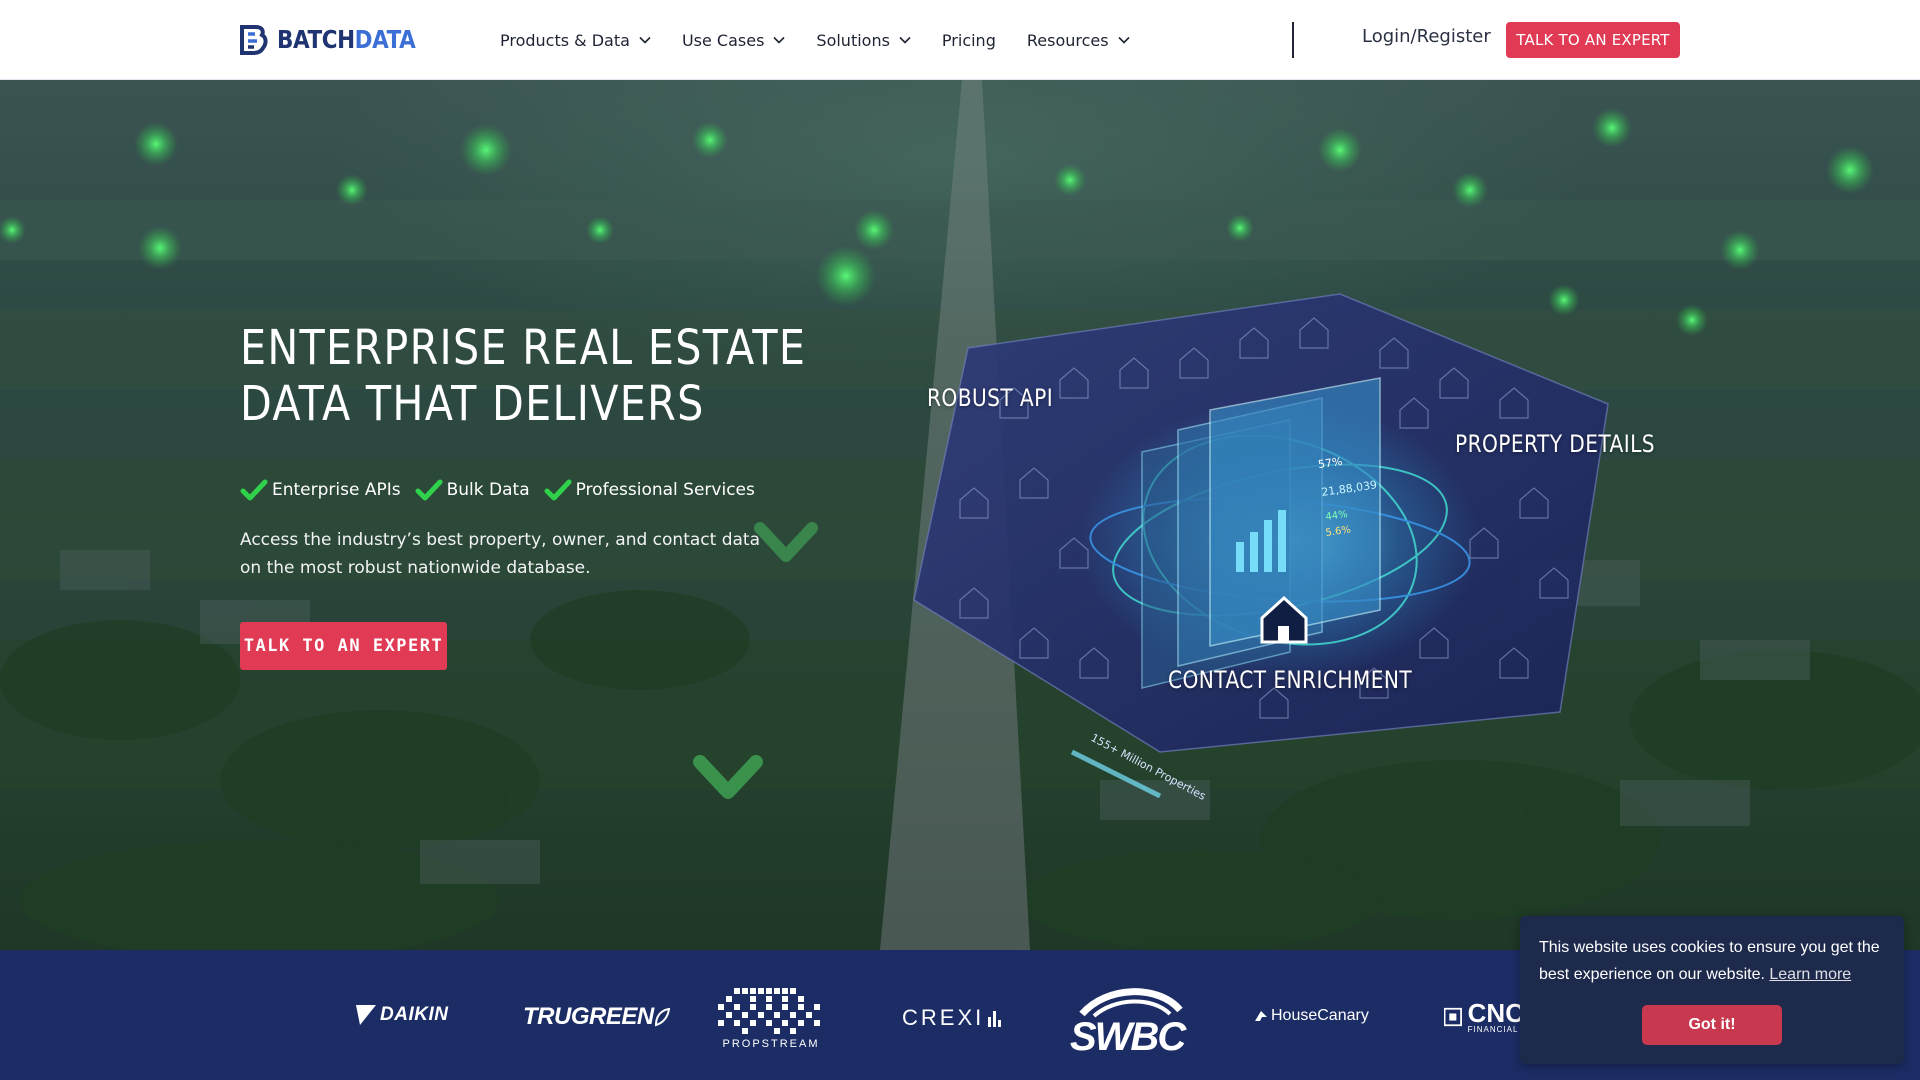  I want to click on nav-item-label: Pricing, so click(968, 40).